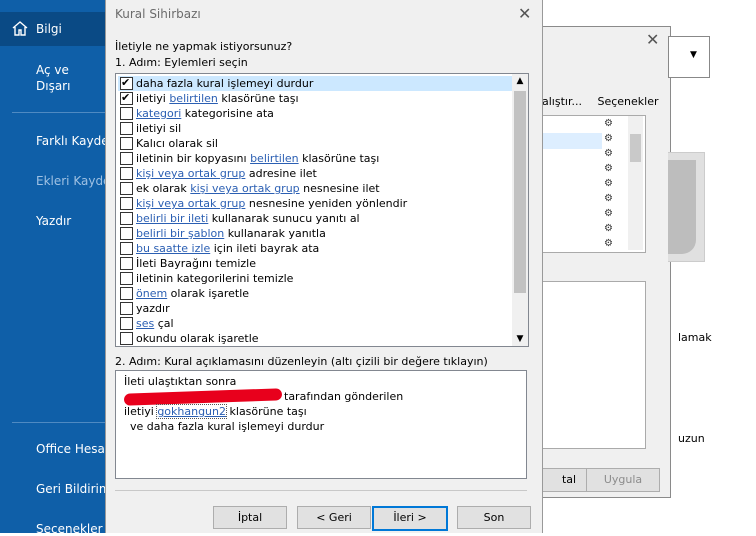 Image resolution: width=756 pixels, height=536 pixels. I want to click on action-label: iletiyi belirtilen klasörüne taşı, so click(217, 98).